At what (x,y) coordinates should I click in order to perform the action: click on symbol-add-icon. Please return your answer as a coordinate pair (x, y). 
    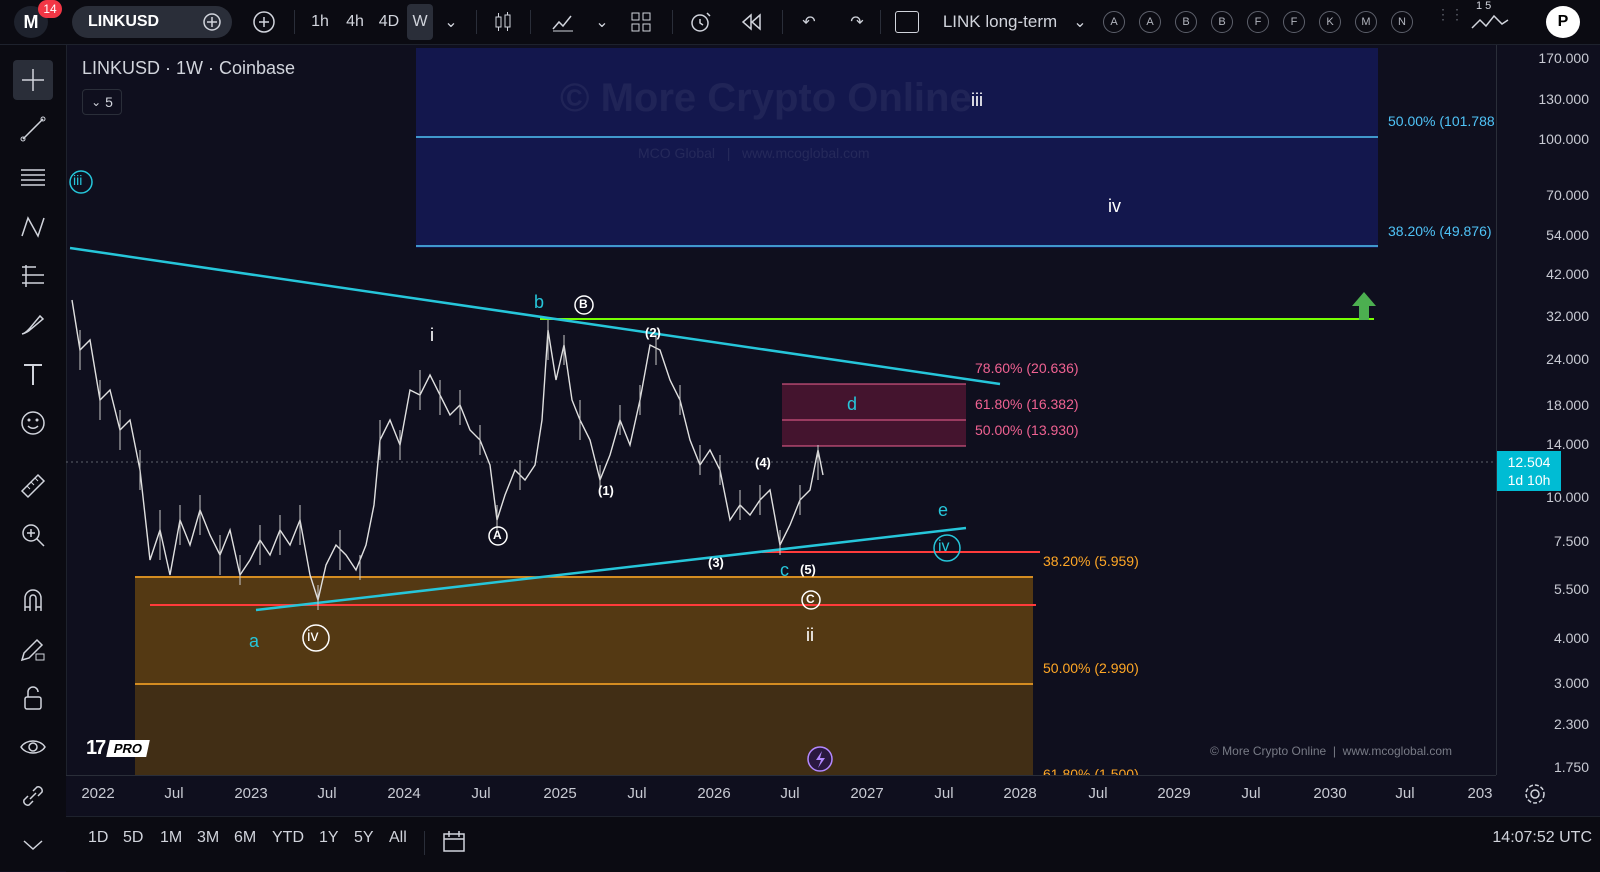
    Looking at the image, I should click on (212, 22).